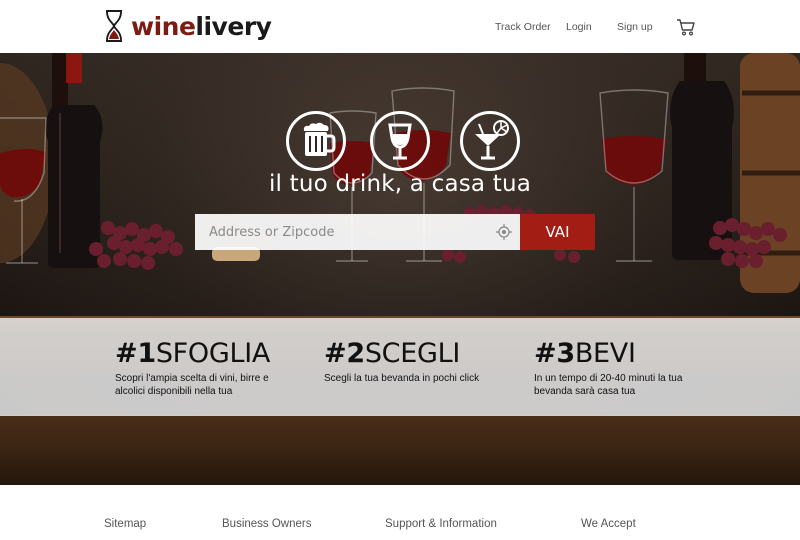 Image resolution: width=800 pixels, height=540 pixels. I want to click on drink-icons, so click(404, 142).